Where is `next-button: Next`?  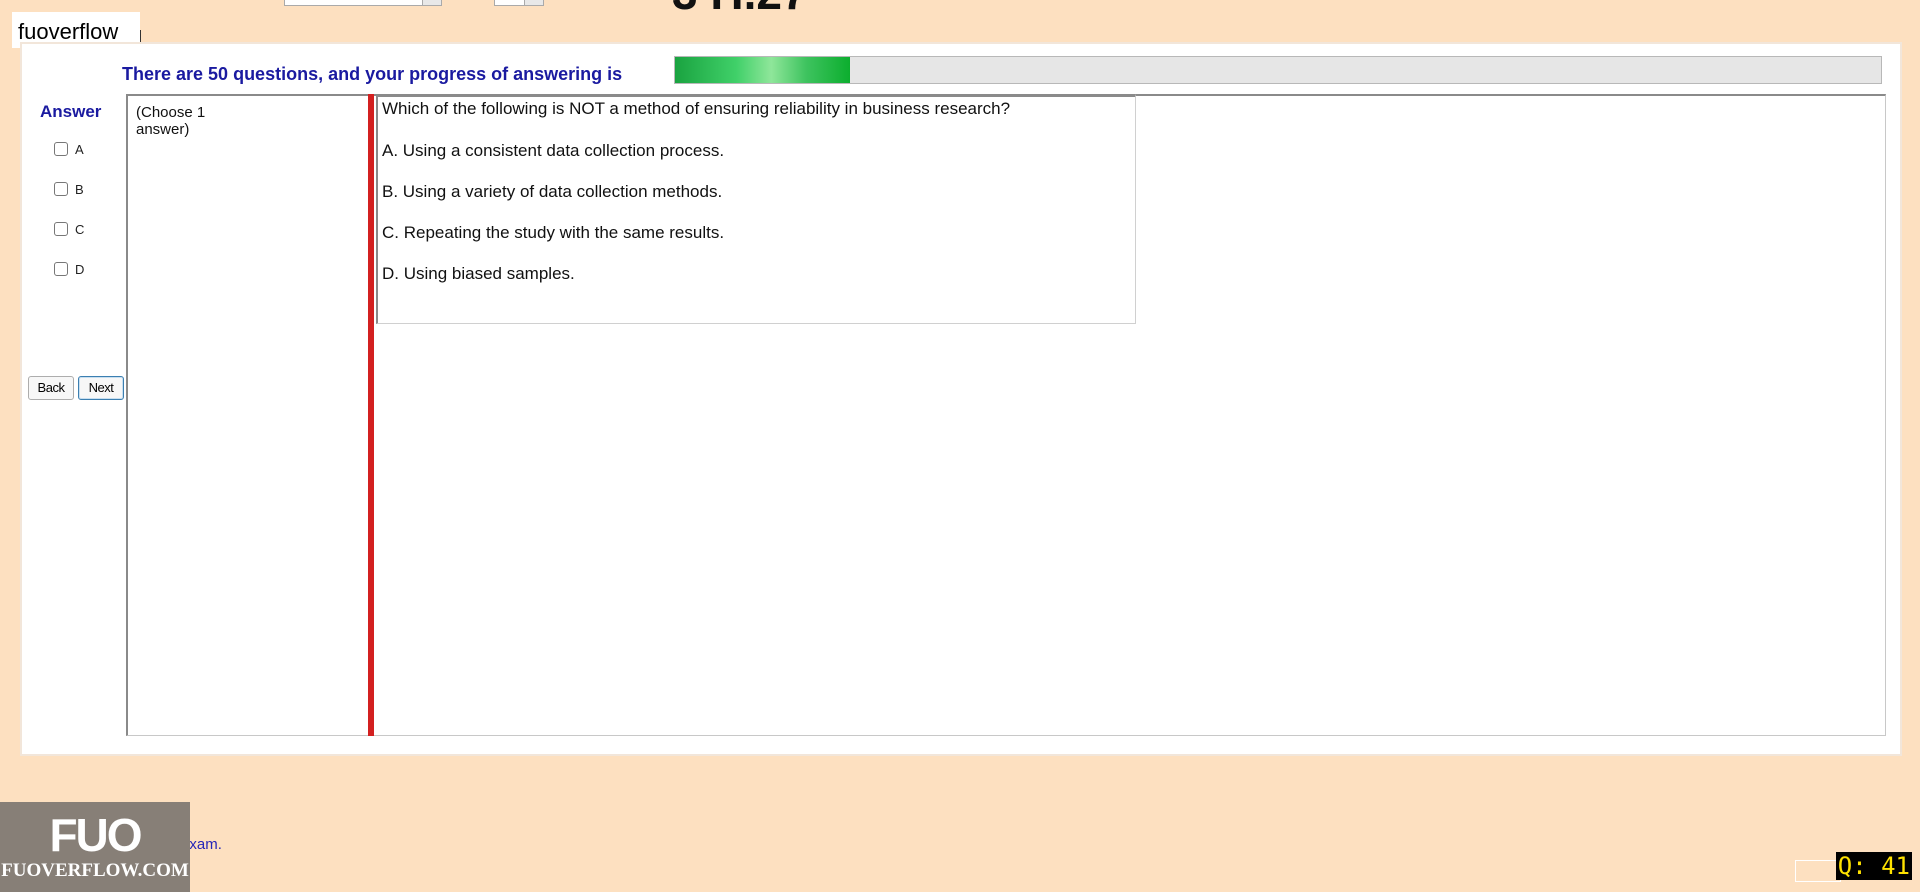
next-button: Next is located at coordinates (101, 388).